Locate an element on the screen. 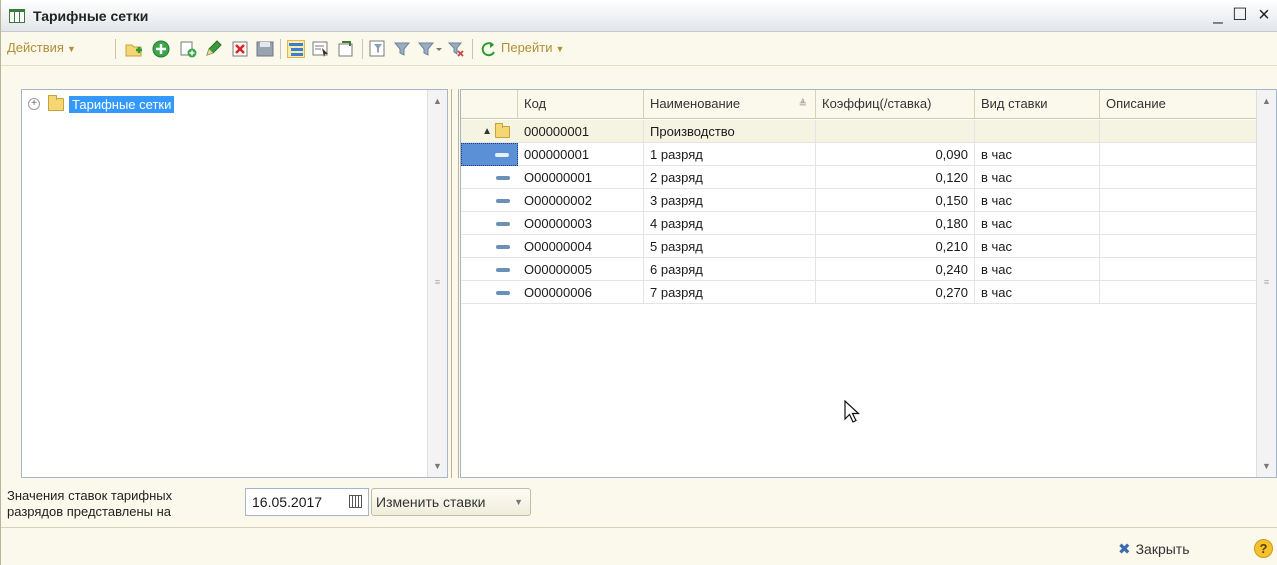  change-rates-button: Изменить ставки ▼ is located at coordinates (451, 502).